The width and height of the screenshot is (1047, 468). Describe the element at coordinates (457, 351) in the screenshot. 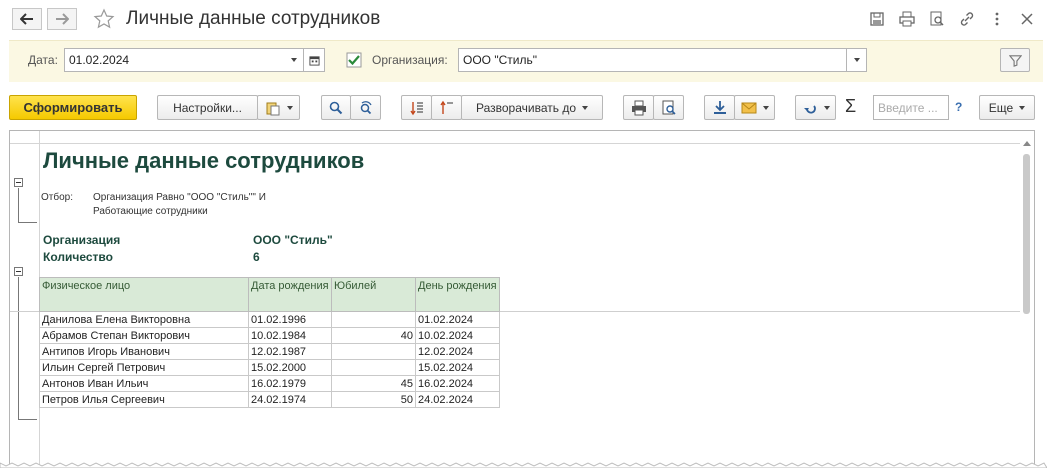

I see `cell-birthday: 12.02.2024` at that location.